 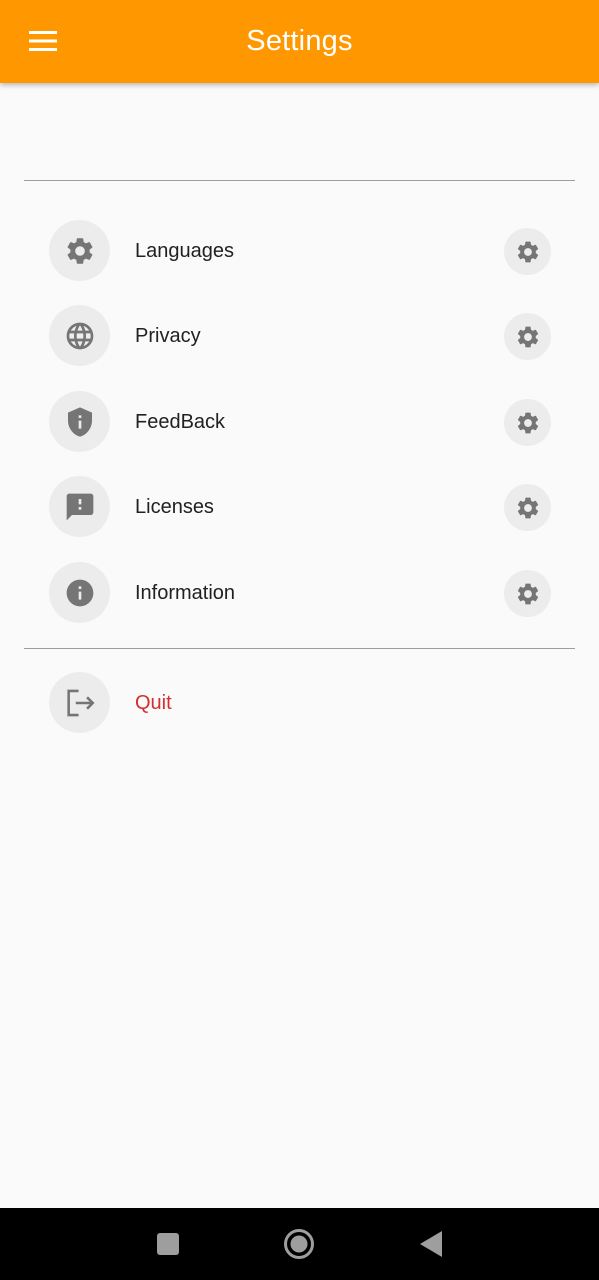 I want to click on settings-item-label: Information, so click(x=185, y=592).